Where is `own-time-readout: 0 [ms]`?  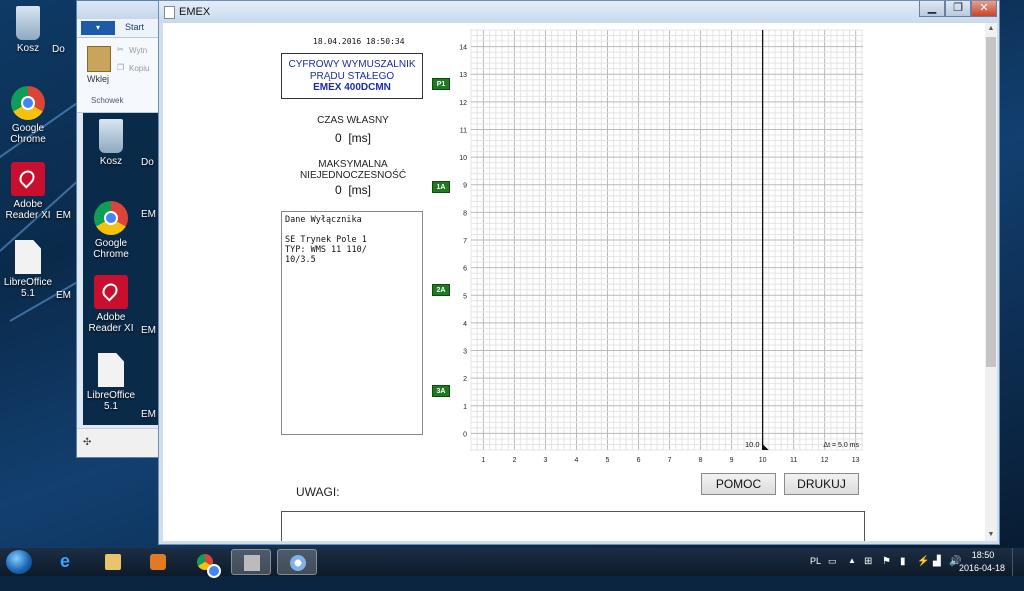 own-time-readout: 0 [ms] is located at coordinates (353, 138).